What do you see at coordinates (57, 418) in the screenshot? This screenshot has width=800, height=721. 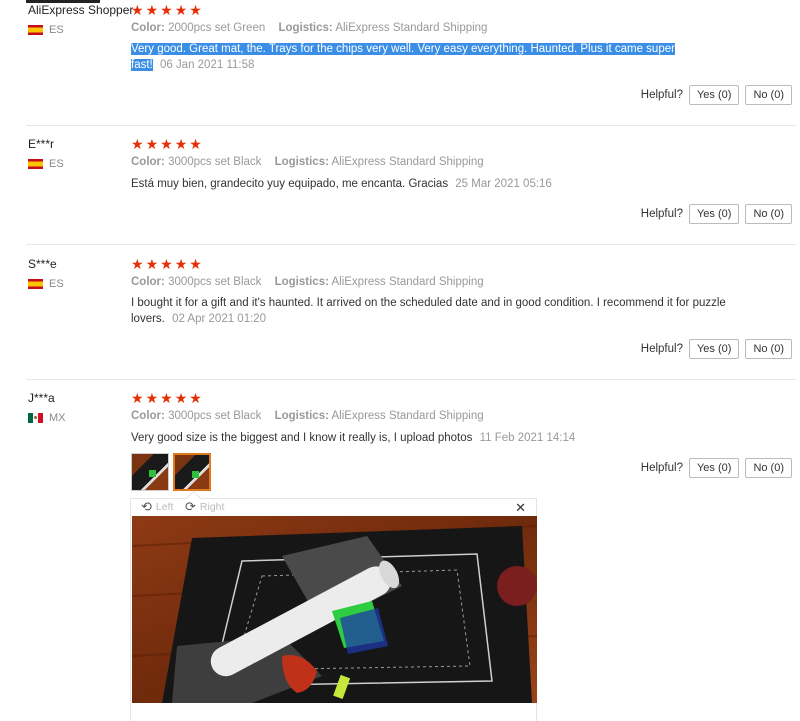 I see `country-code: MX` at bounding box center [57, 418].